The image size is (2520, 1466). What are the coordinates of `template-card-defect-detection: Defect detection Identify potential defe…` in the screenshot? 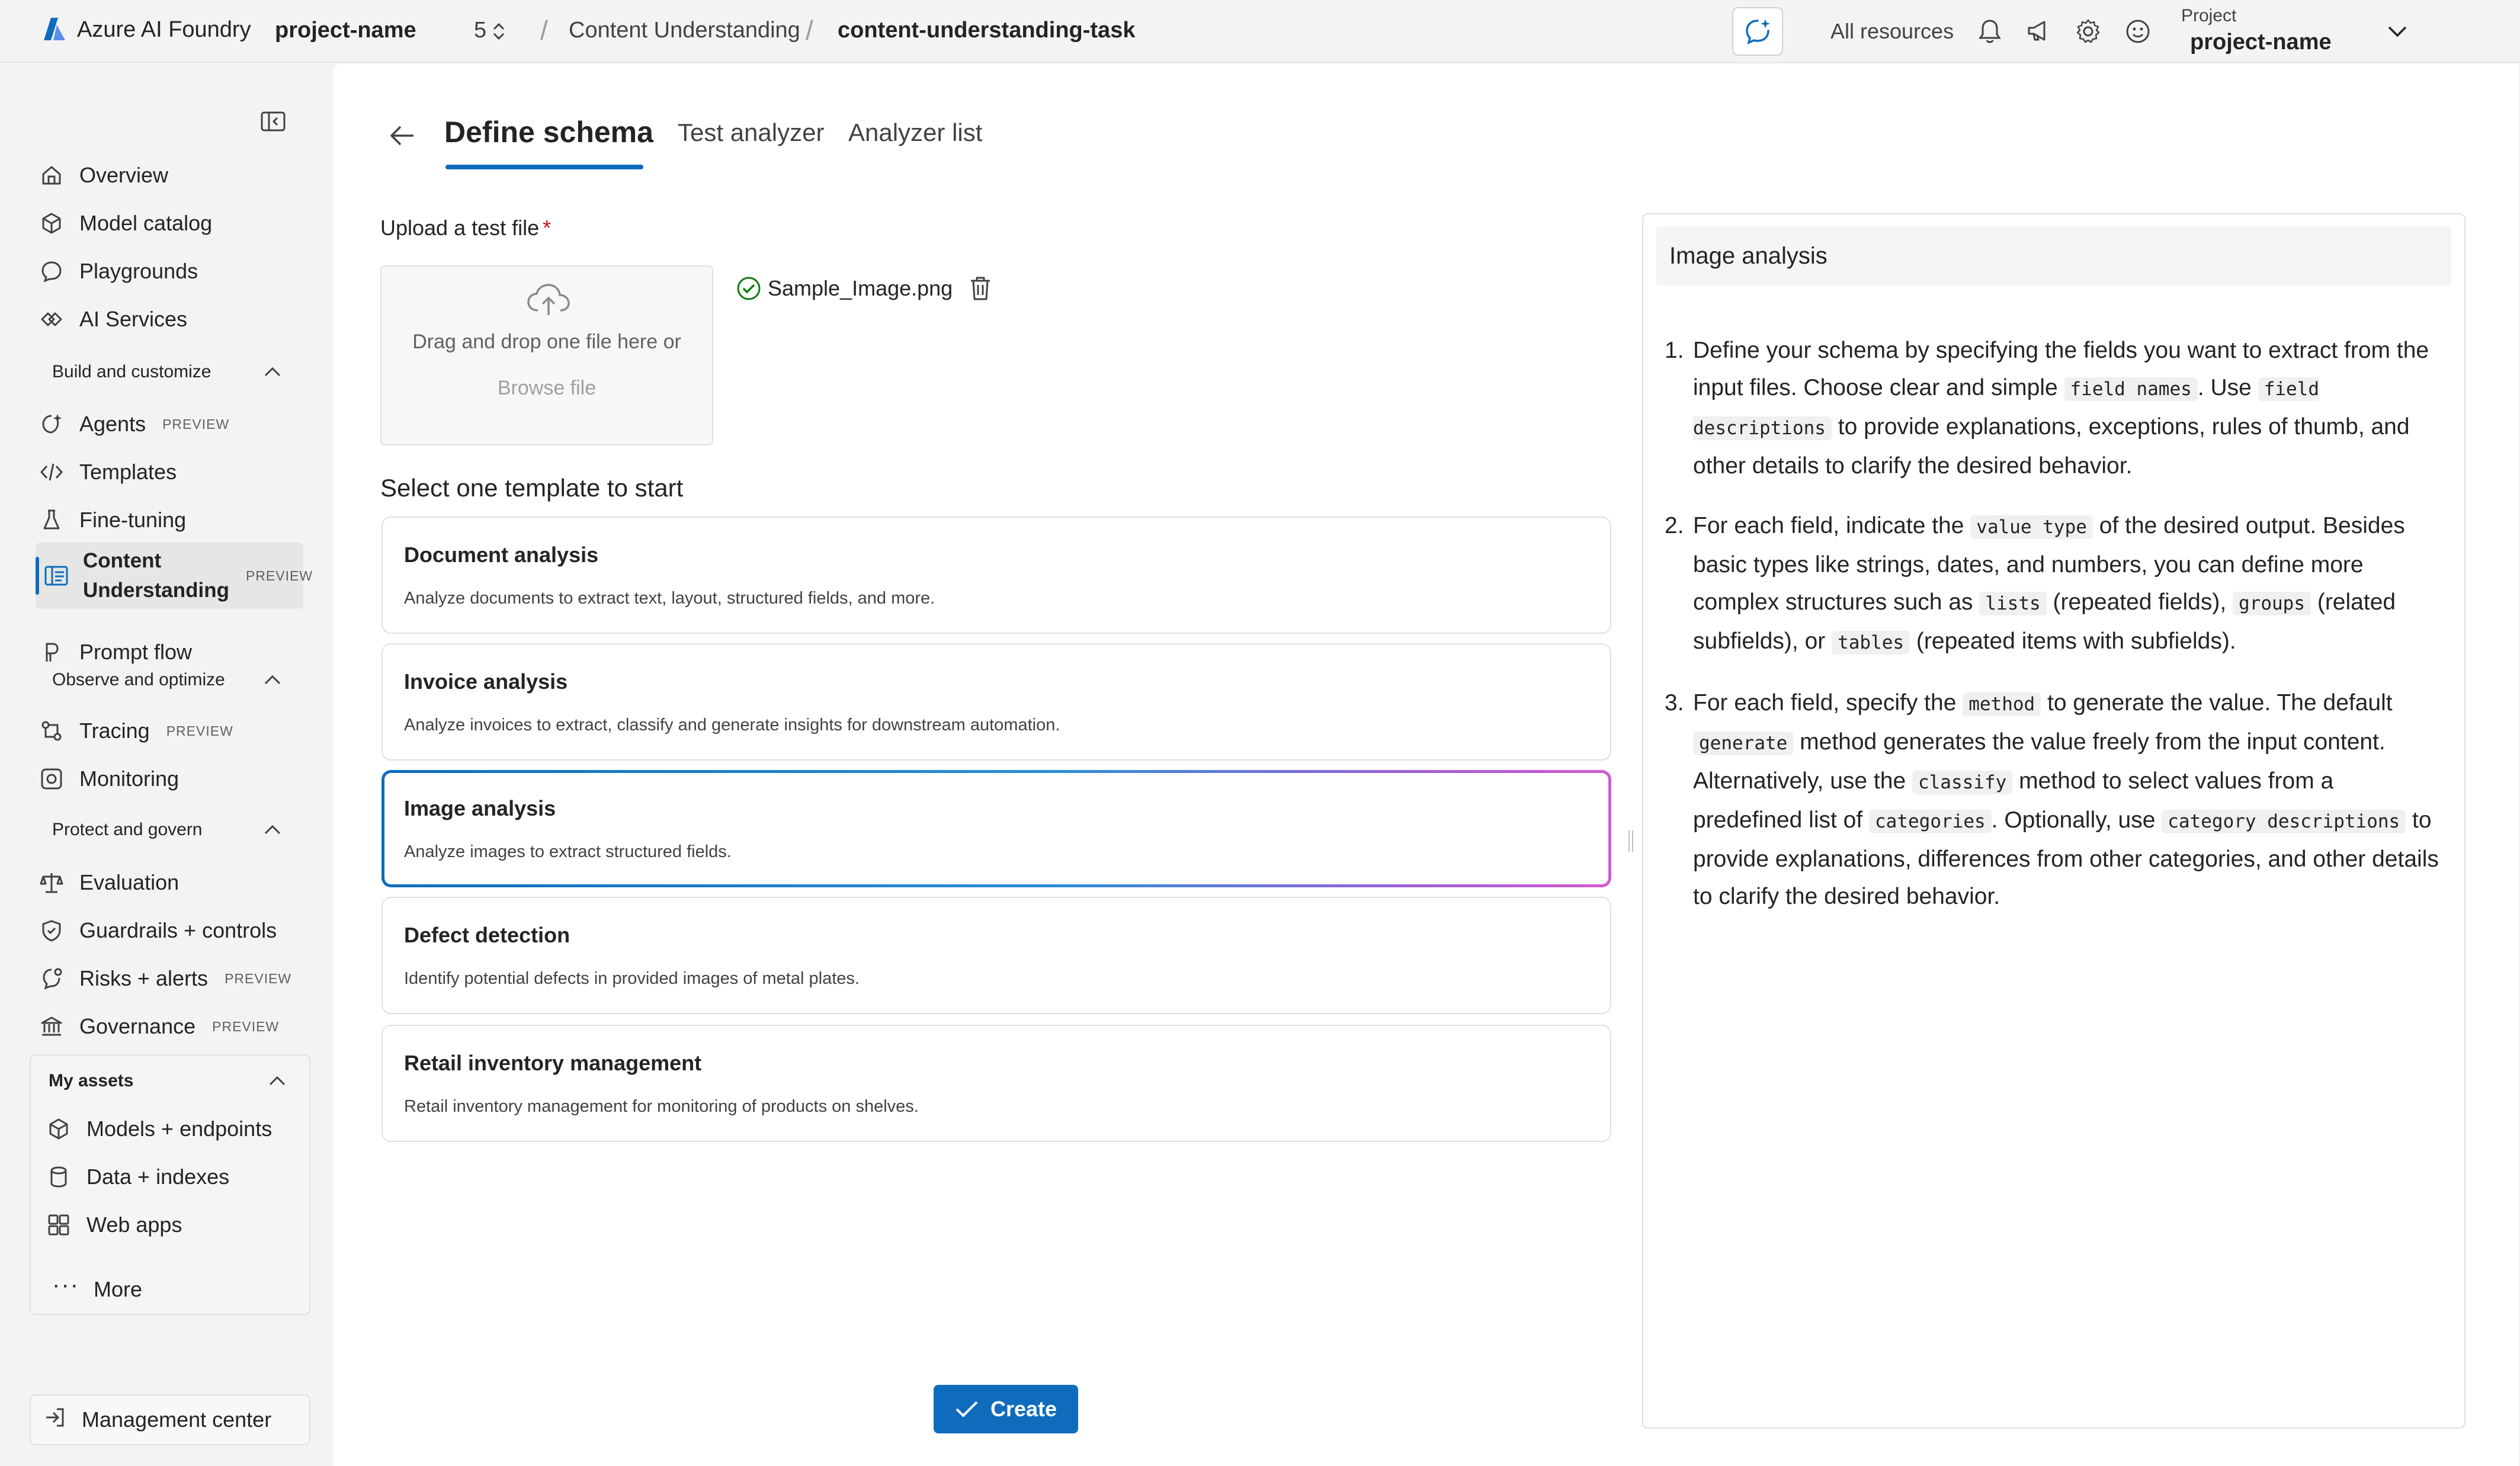 It's located at (996, 956).